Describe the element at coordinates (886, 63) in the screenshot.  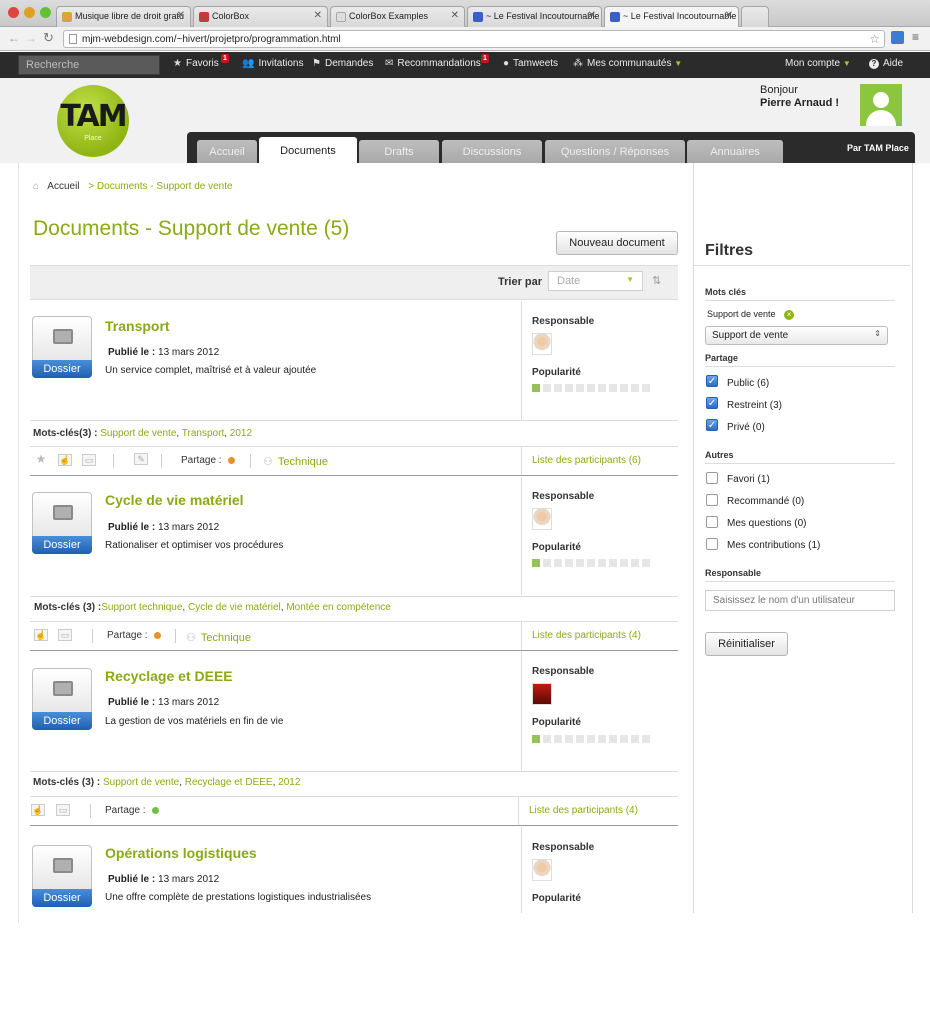
I see `nav-aide: ? Aide` at that location.